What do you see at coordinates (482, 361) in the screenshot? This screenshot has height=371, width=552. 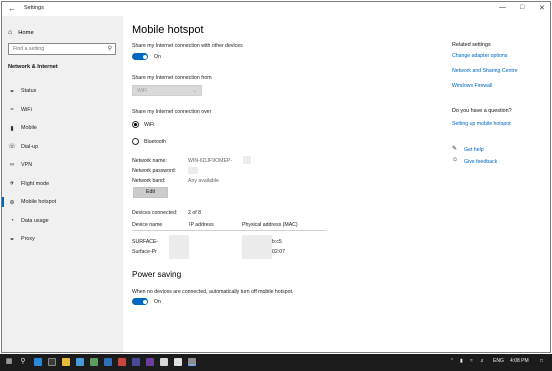 I see `volume-icon: ♬` at bounding box center [482, 361].